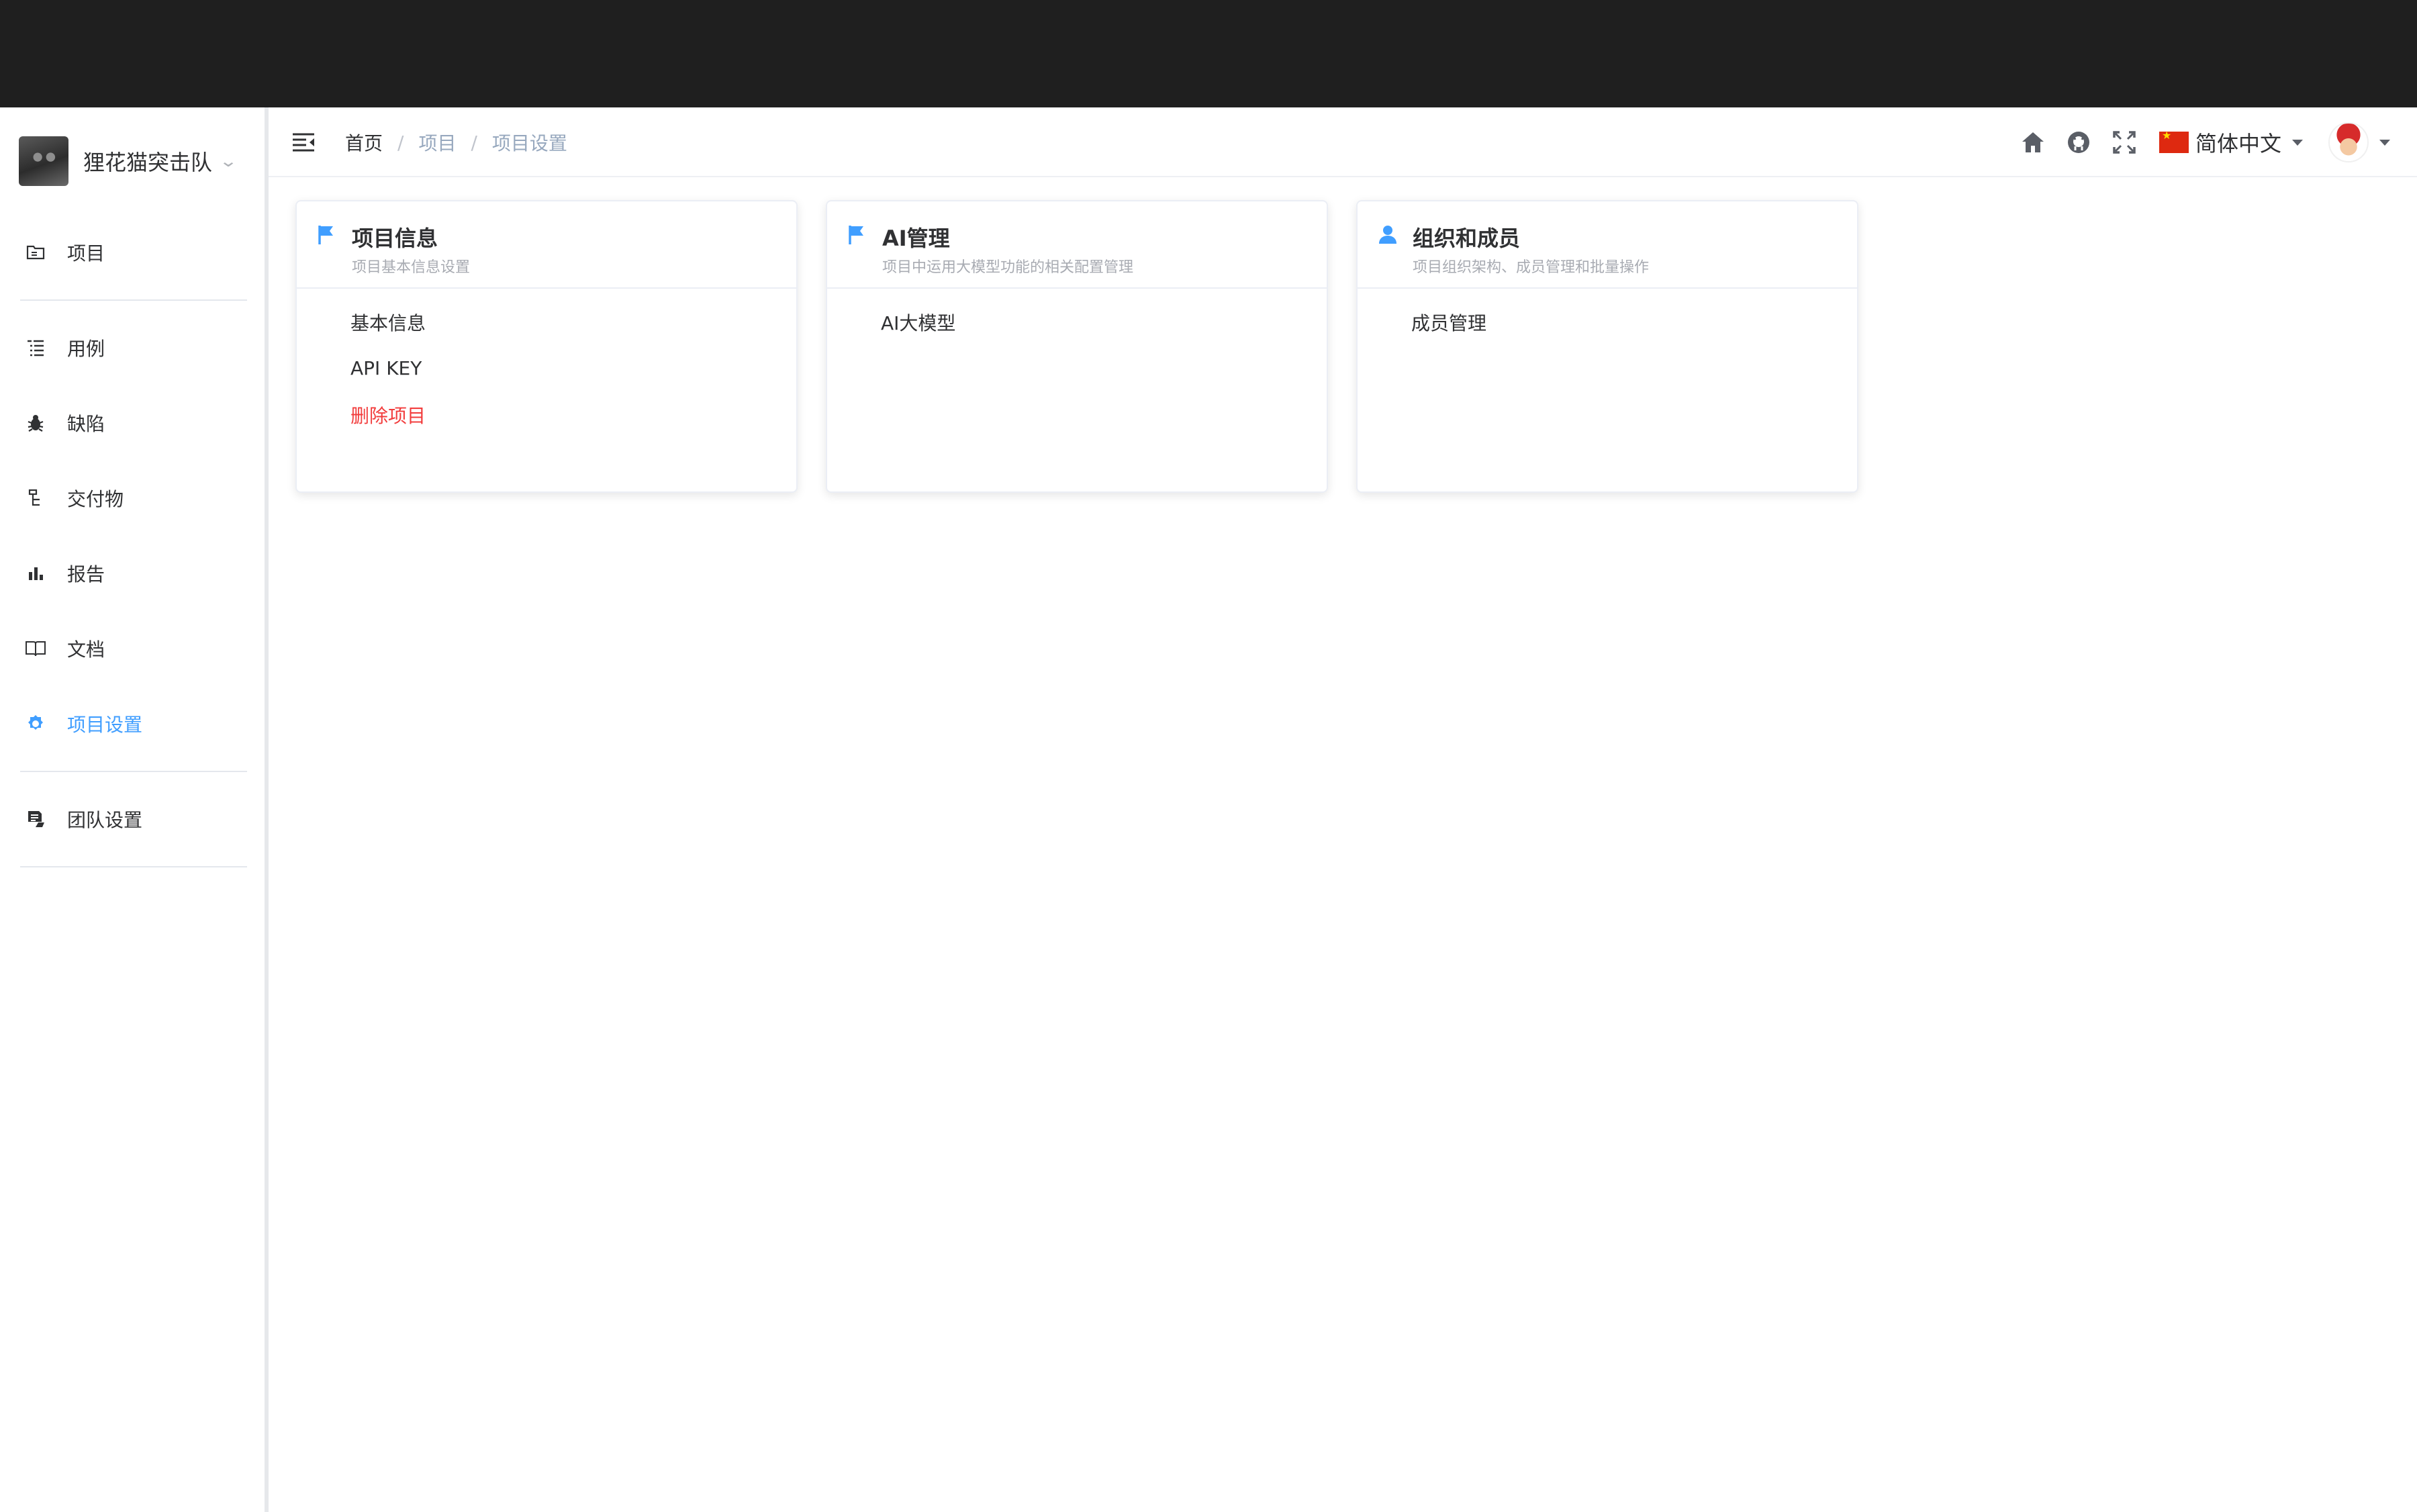 Image resolution: width=2417 pixels, height=1512 pixels. I want to click on card-header: 项目信息 项目基本信息设置, so click(547, 245).